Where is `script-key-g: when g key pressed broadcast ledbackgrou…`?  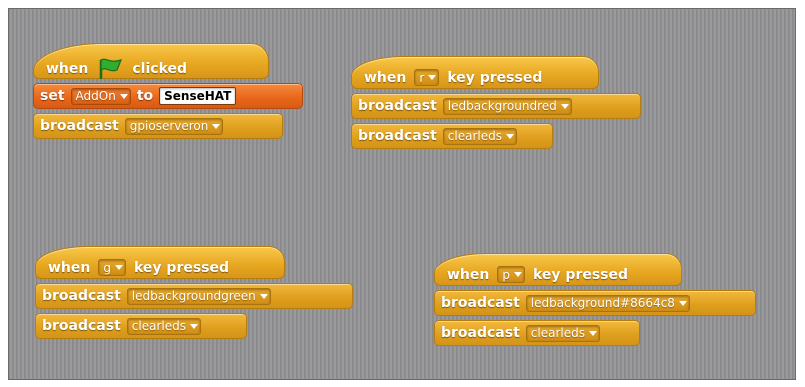 script-key-g: when g key pressed broadcast ledbackgrou… is located at coordinates (200, 292).